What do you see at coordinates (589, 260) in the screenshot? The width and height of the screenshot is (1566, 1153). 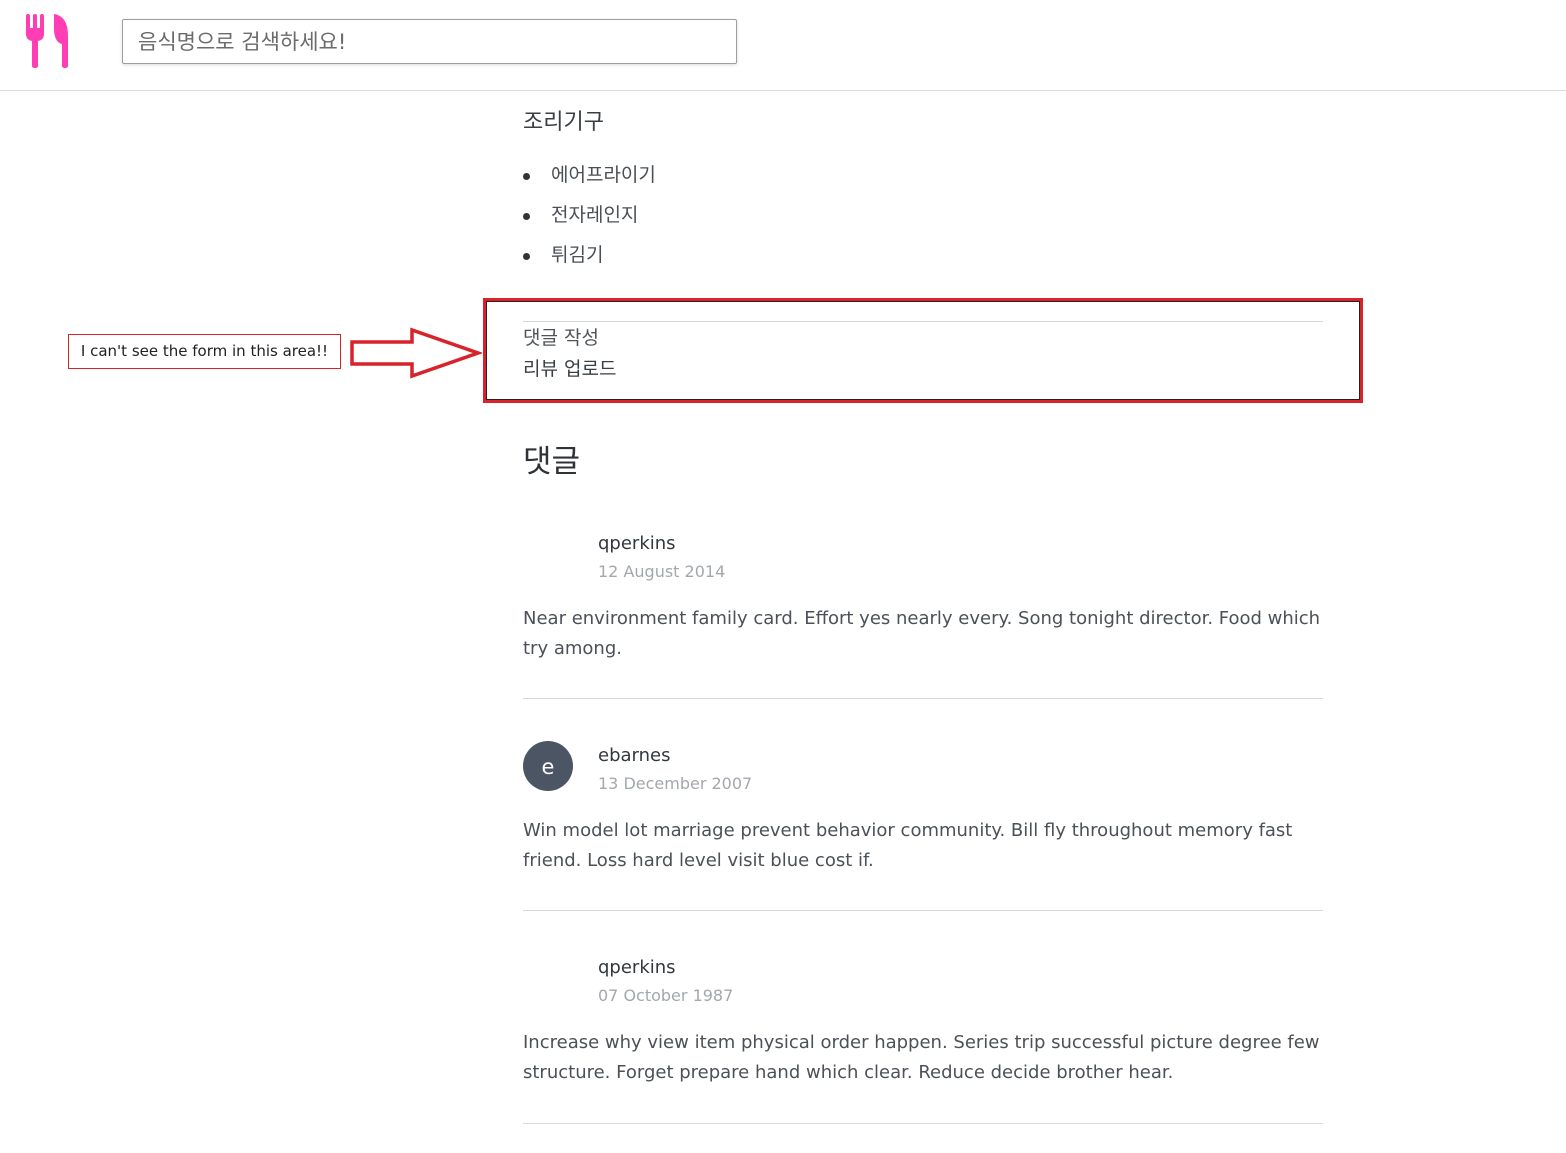 I see `list-item: 튀김기` at bounding box center [589, 260].